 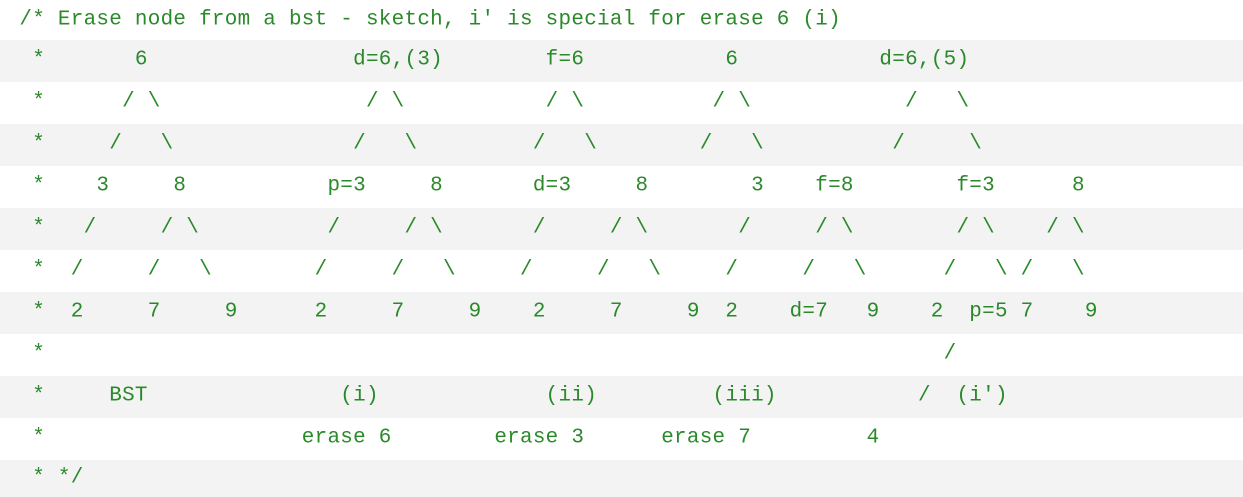 What do you see at coordinates (621, 478) in the screenshot?
I see `code-line: * */` at bounding box center [621, 478].